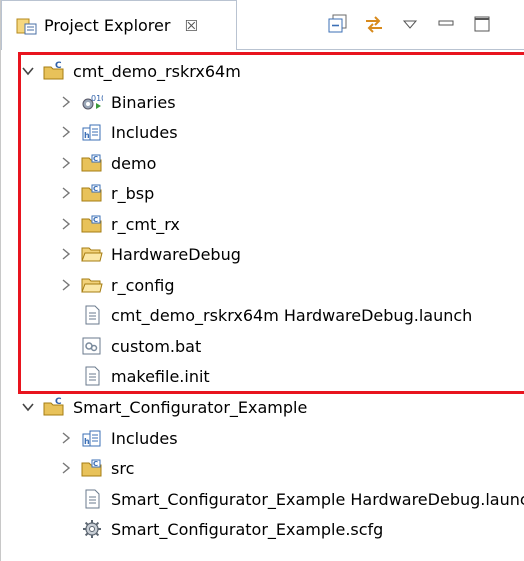 This screenshot has width=524, height=561. I want to click on tree-item-makefile-init: makefile.init, so click(145, 376).